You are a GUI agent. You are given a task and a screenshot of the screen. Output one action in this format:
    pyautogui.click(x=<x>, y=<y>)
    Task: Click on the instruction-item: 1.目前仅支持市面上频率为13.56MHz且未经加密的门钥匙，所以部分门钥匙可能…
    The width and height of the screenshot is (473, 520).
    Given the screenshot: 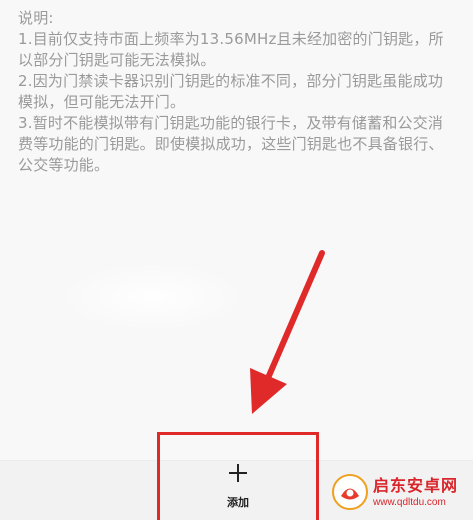 What is the action you would take?
    pyautogui.click(x=231, y=49)
    